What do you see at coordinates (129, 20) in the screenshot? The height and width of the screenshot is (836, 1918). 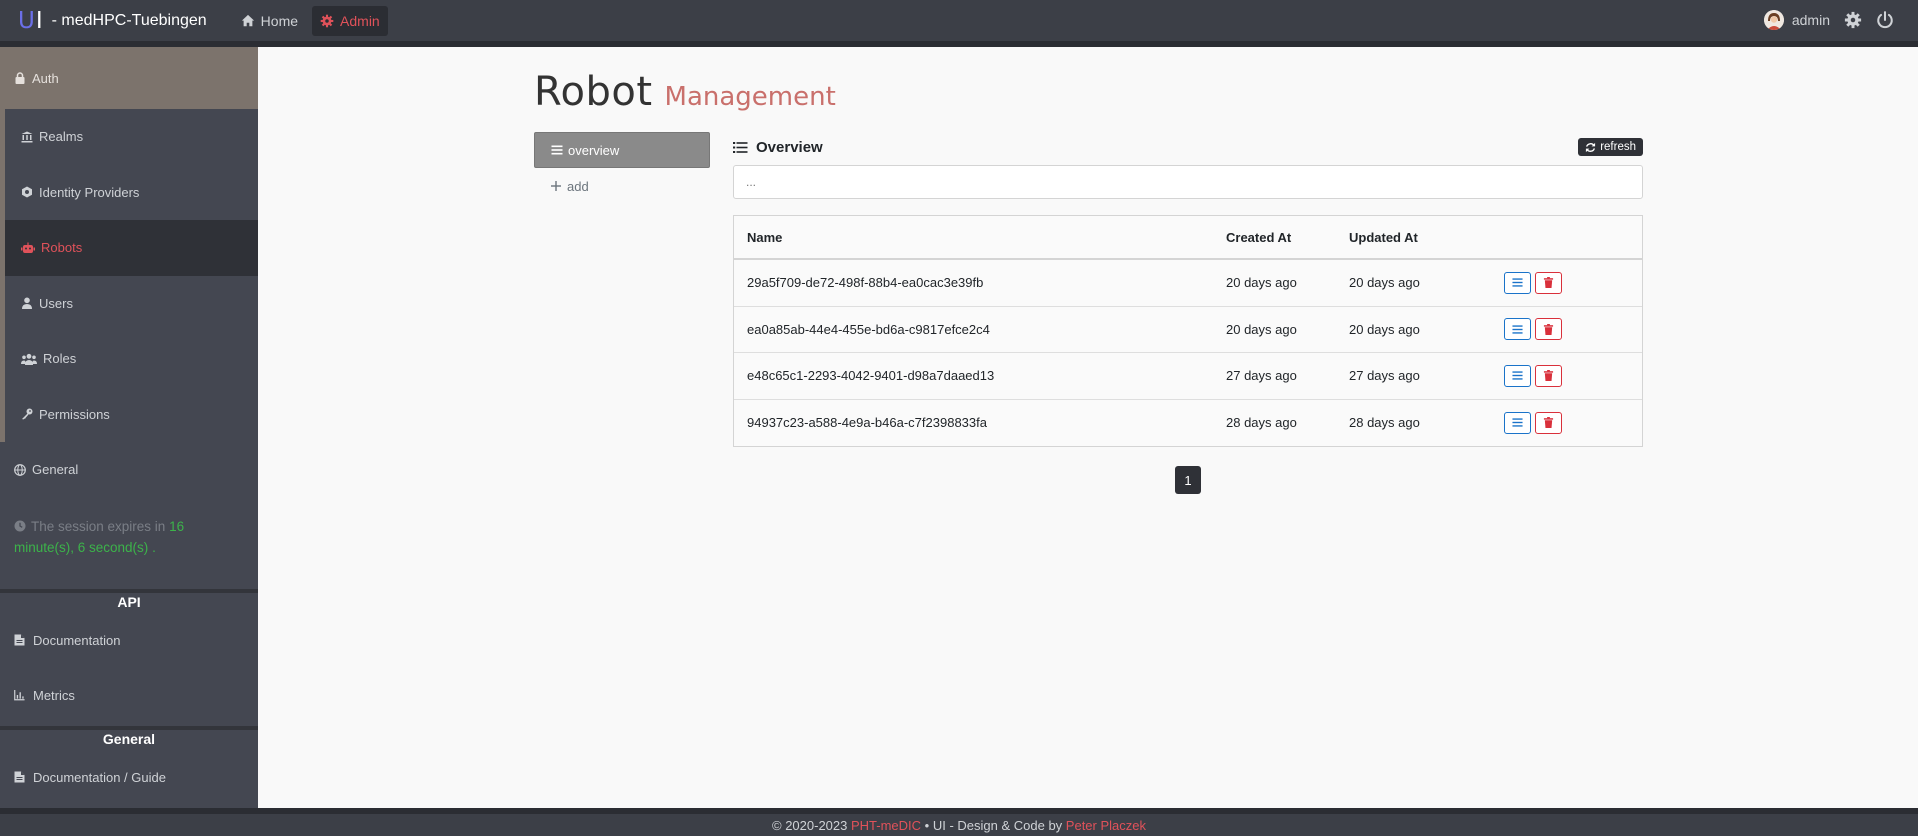 I see `brand-name: - medHPC-Tuebingen` at bounding box center [129, 20].